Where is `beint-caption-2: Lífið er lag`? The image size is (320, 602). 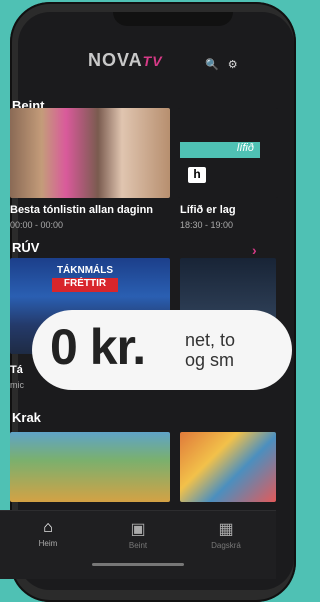
beint-caption-2: Lífið er lag is located at coordinates (208, 210).